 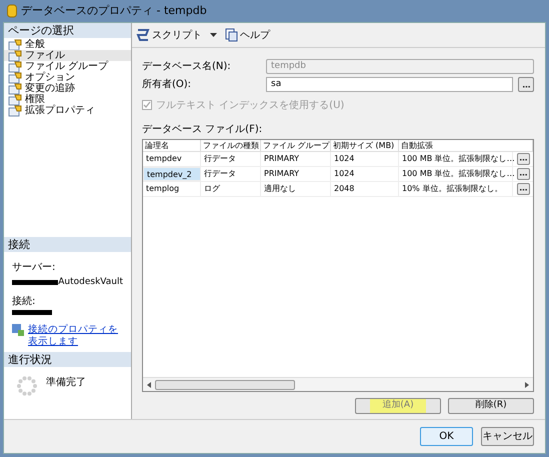 What do you see at coordinates (172, 174) in the screenshot?
I see `table-cell: tempdev_2` at bounding box center [172, 174].